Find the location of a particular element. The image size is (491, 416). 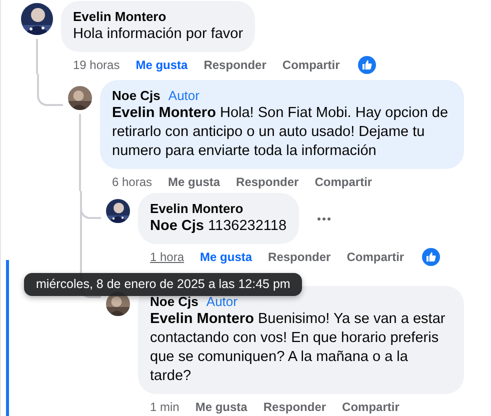

comment-text: Hola información por favor is located at coordinates (158, 34).